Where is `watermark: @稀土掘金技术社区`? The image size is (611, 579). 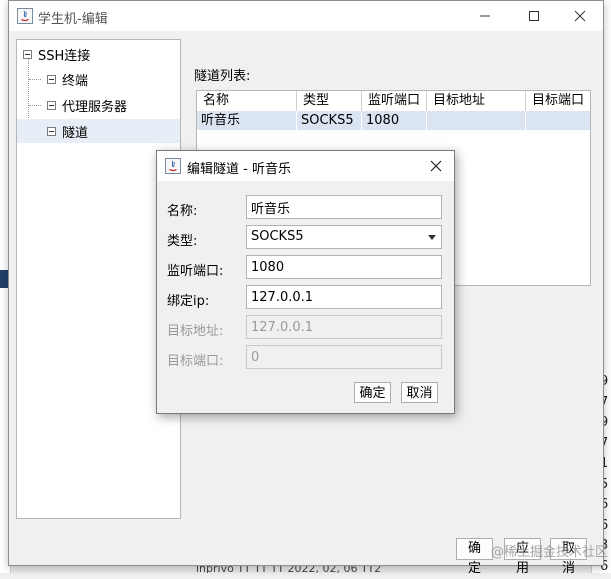 watermark: @稀土掘金技术社区 is located at coordinates (550, 552).